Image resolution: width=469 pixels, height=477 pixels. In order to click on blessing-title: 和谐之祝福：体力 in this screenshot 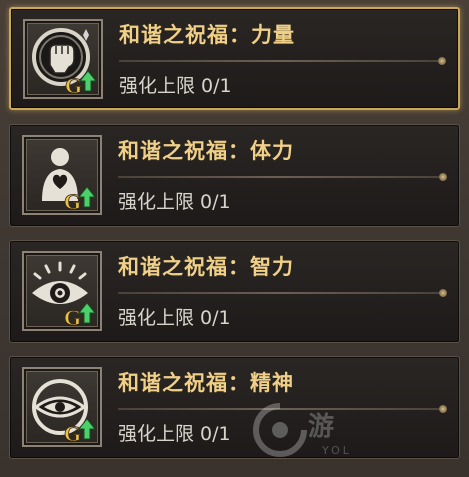, I will do `click(206, 151)`.